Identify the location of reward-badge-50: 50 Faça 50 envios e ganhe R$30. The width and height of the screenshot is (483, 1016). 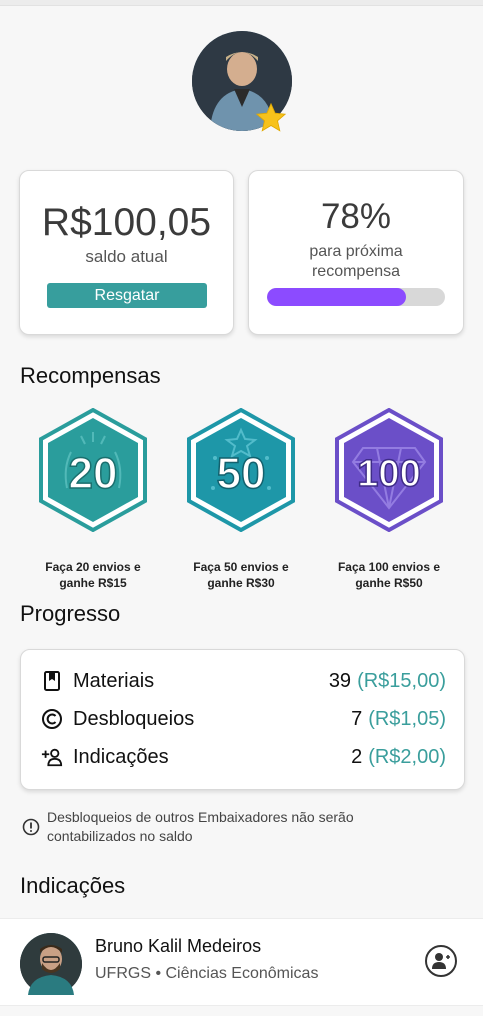
(241, 499).